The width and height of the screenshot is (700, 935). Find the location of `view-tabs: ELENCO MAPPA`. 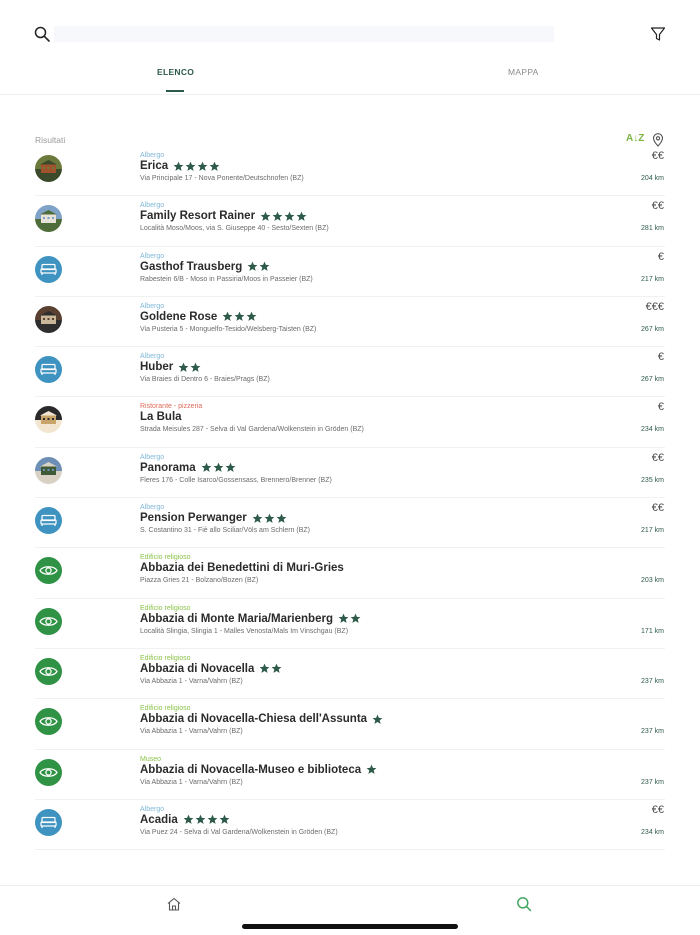

view-tabs: ELENCO MAPPA is located at coordinates (350, 77).